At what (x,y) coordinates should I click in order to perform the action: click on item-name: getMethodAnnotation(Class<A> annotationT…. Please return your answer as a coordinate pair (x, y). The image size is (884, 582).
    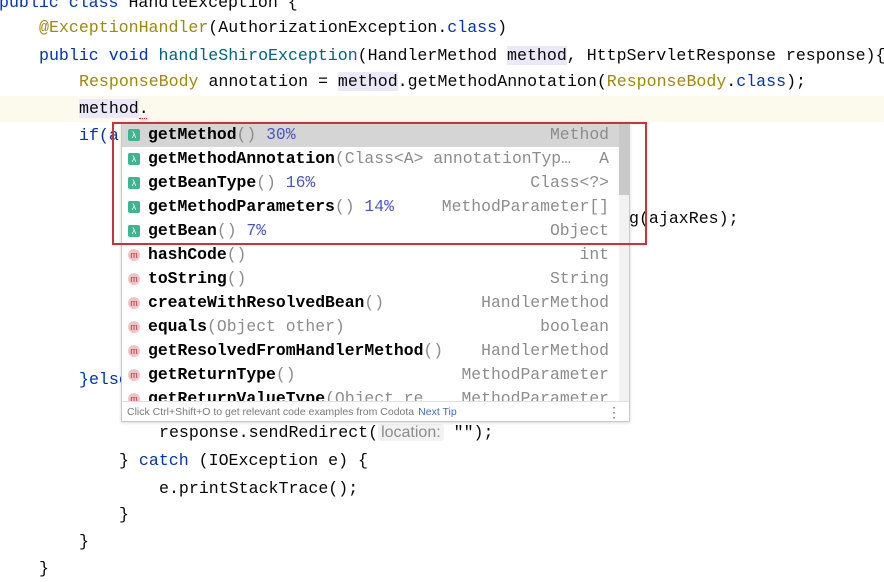
    Looking at the image, I should click on (359, 159).